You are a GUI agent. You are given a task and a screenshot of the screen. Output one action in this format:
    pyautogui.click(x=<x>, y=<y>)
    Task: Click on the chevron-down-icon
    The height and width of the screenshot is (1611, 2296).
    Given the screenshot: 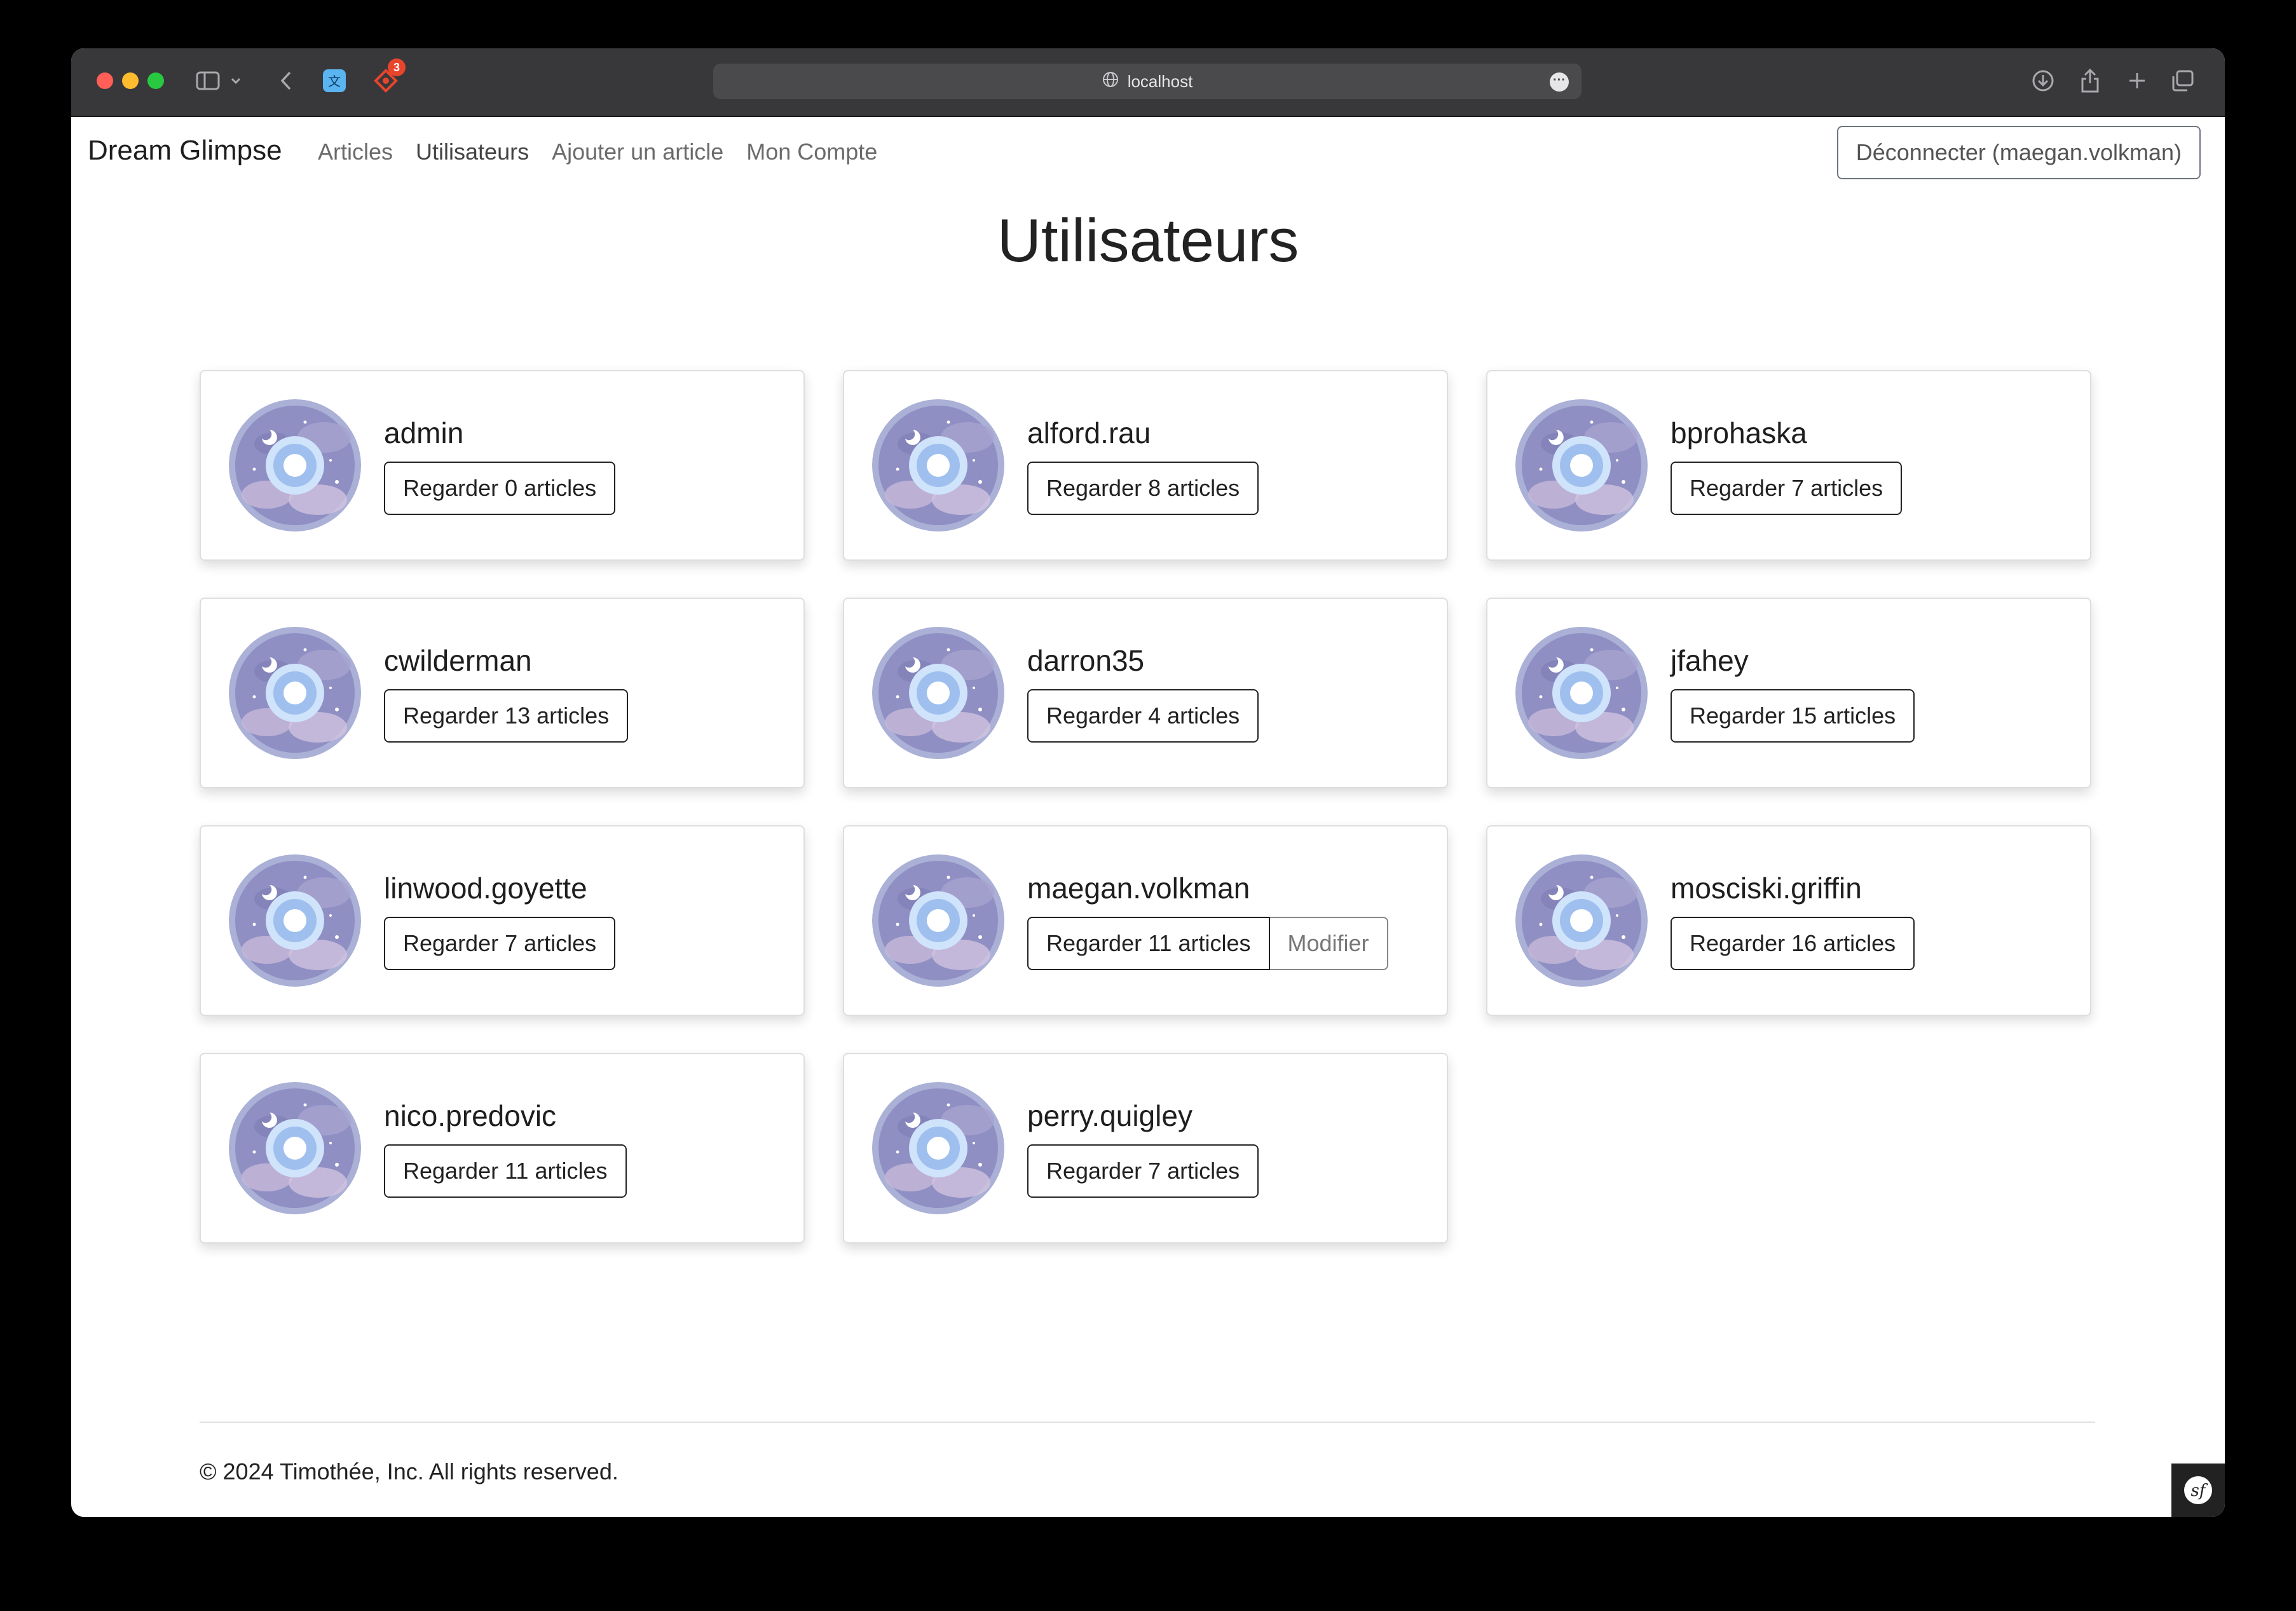 What is the action you would take?
    pyautogui.click(x=236, y=81)
    